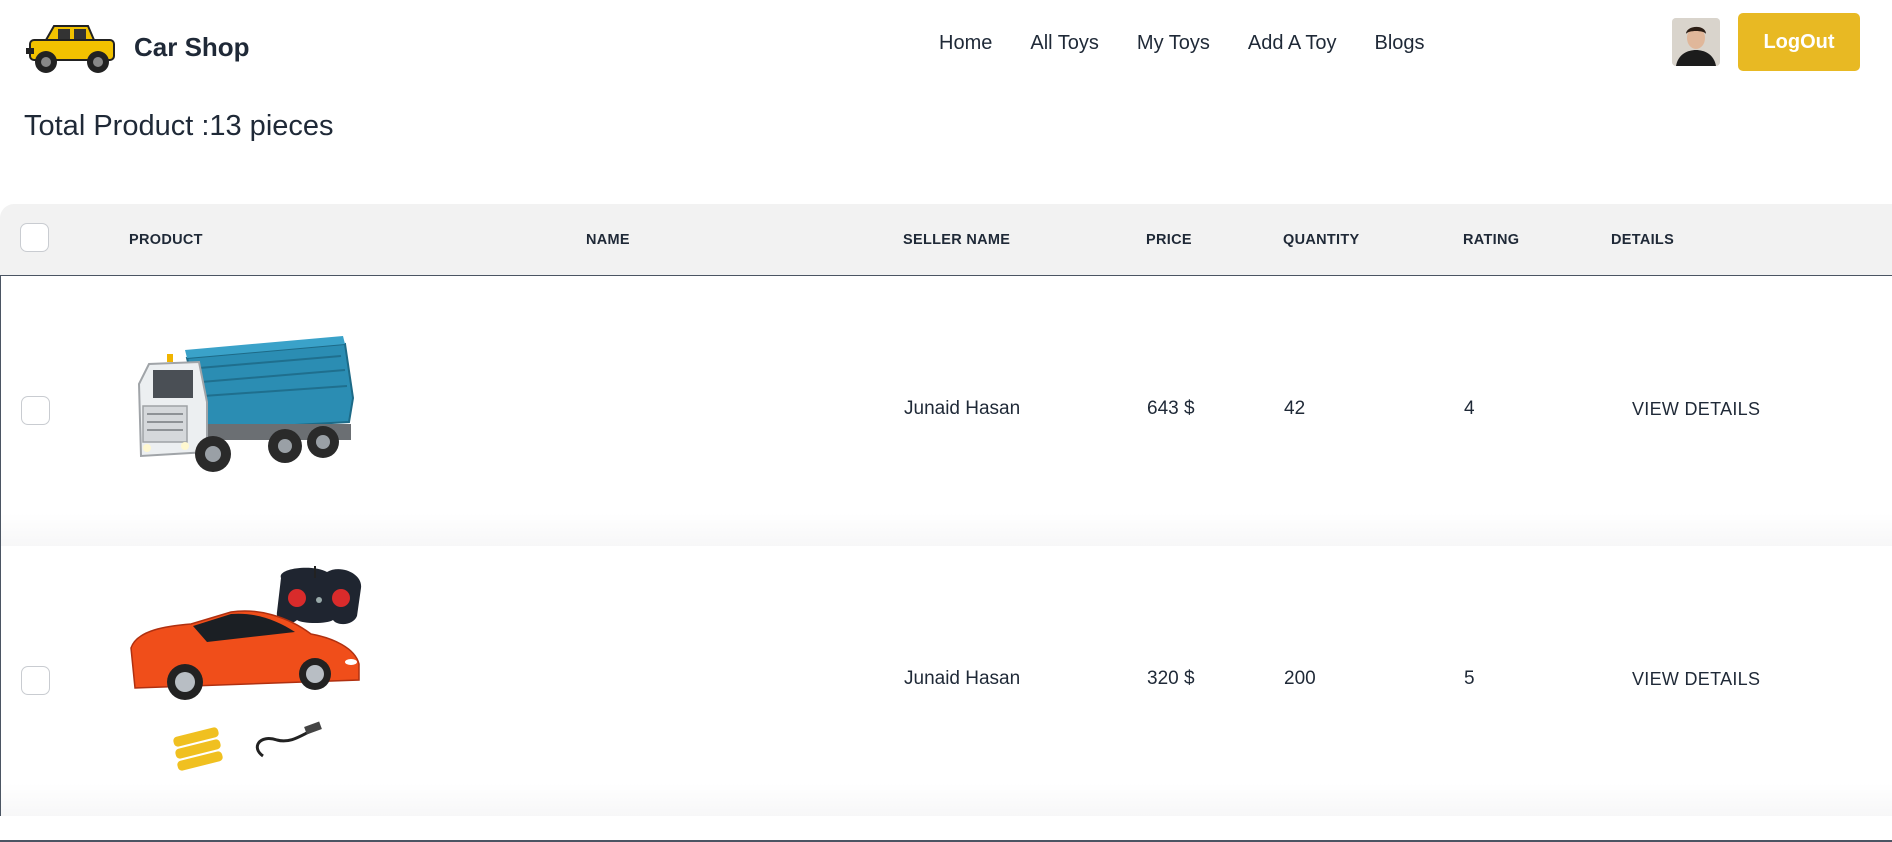 This screenshot has width=1892, height=842. Describe the element at coordinates (1171, 678) in the screenshot. I see `price: 320 $` at that location.